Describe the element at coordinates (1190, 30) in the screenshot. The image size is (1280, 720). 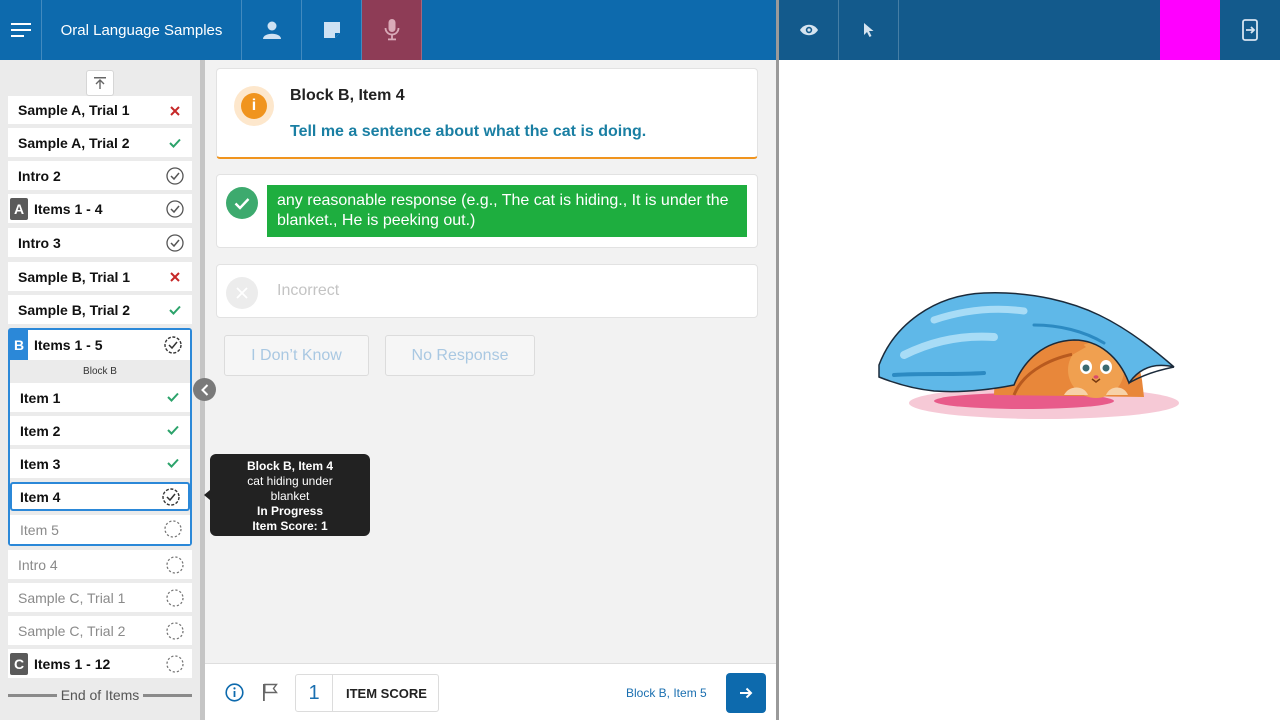
I see `highlight-swatch` at that location.